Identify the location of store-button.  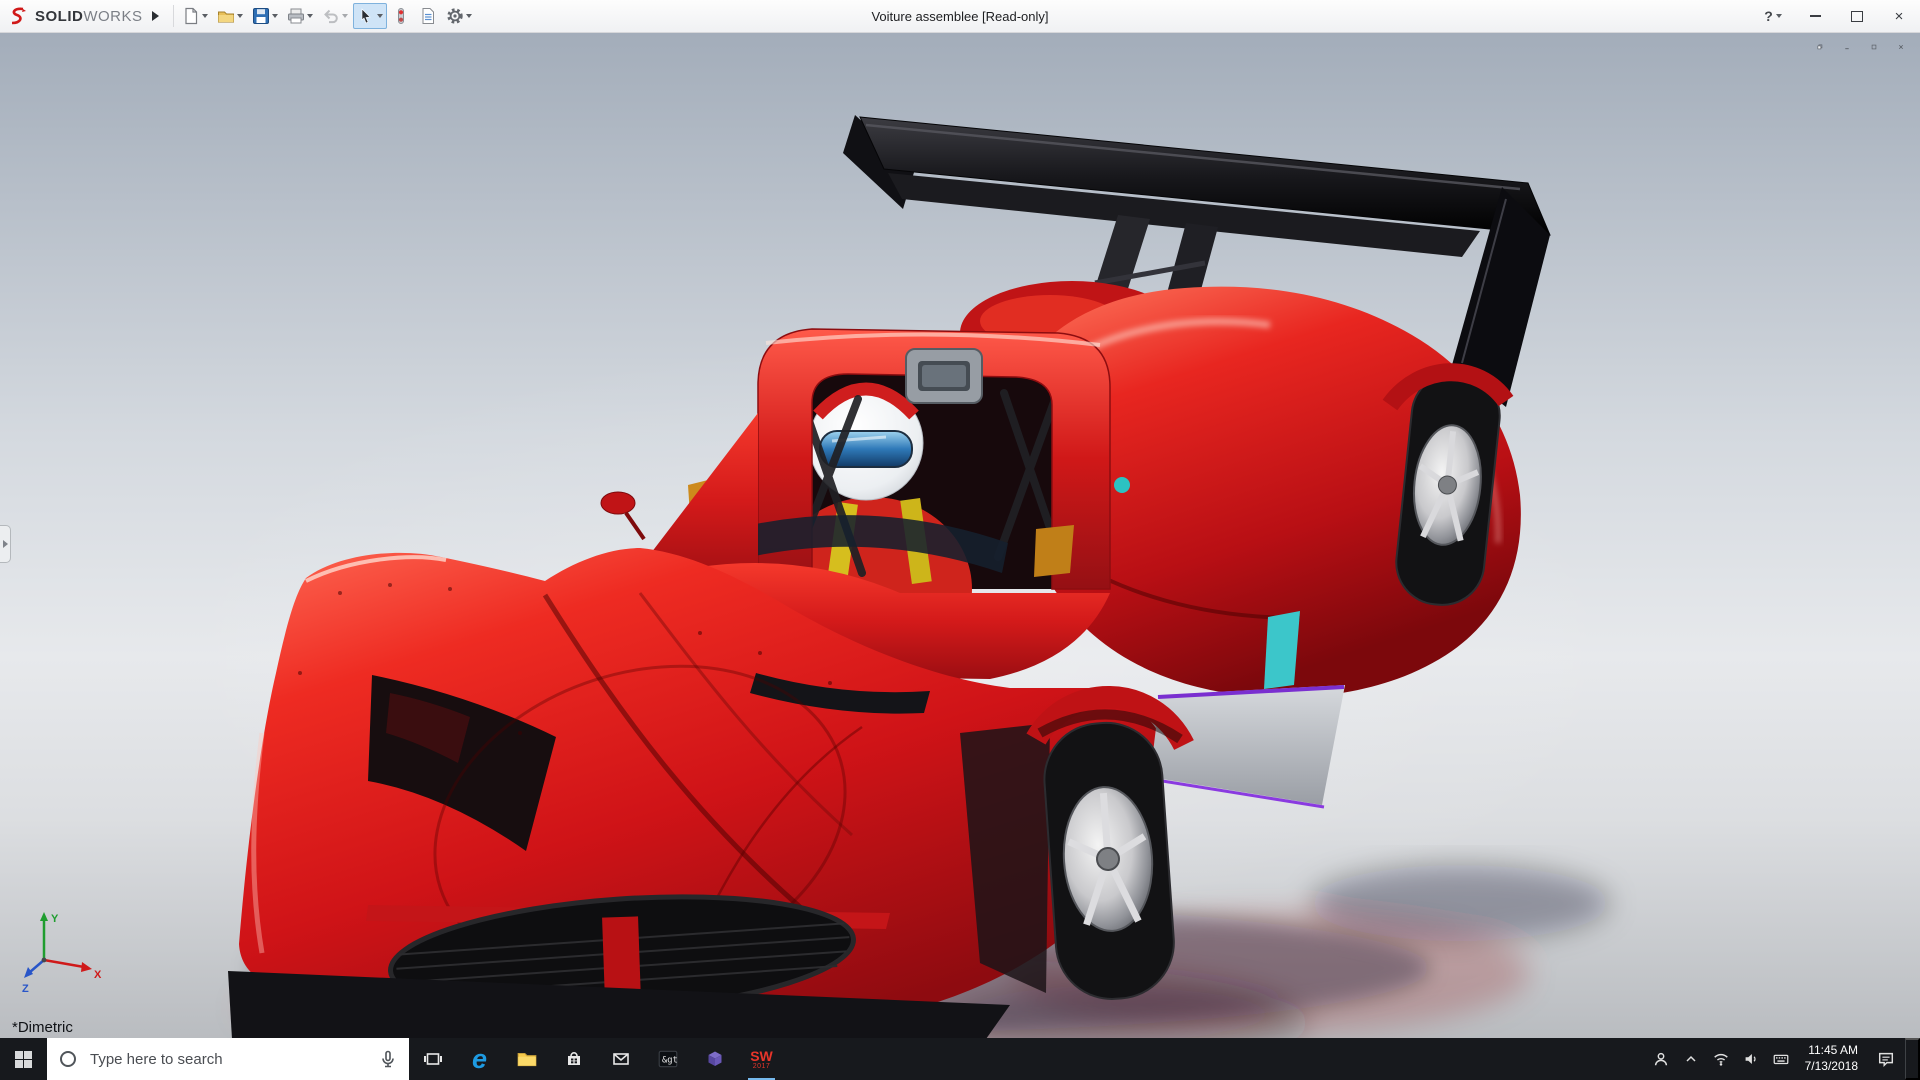
(573, 1059).